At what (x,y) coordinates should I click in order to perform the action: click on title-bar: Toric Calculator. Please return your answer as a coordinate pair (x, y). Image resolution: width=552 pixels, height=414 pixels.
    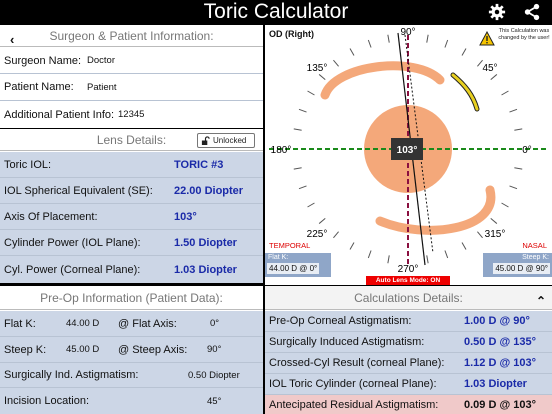
    Looking at the image, I should click on (276, 12).